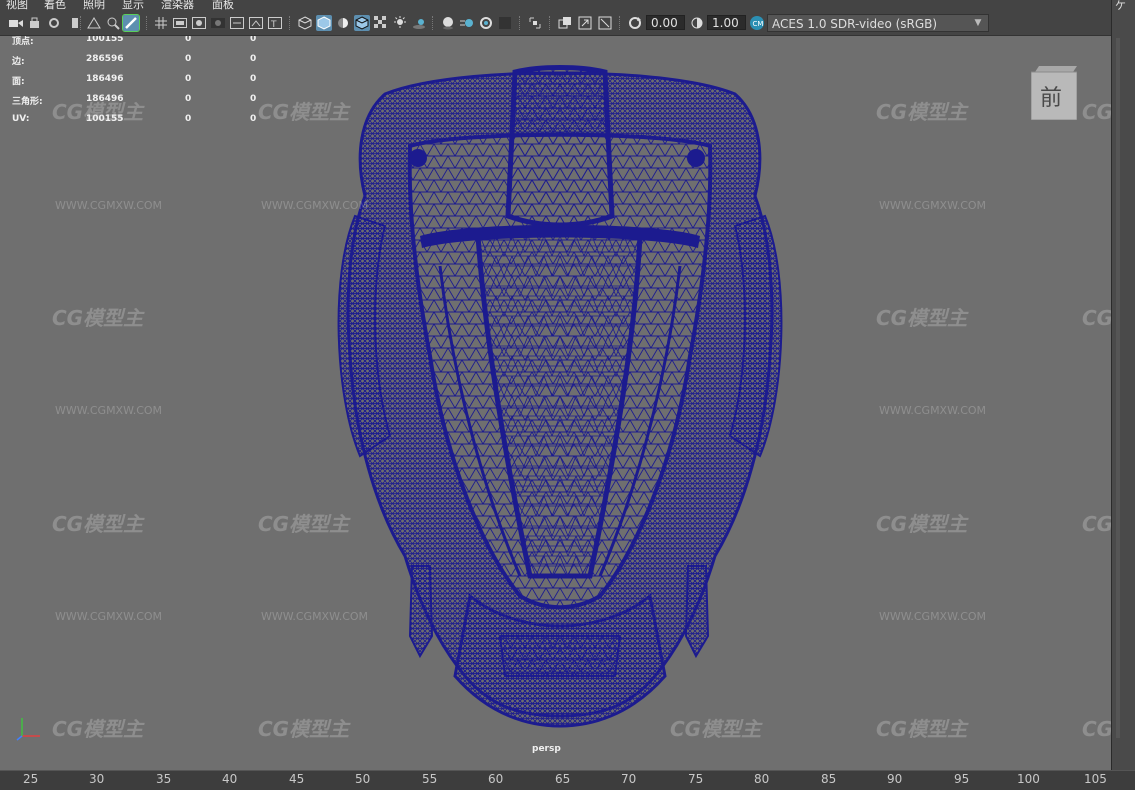 This screenshot has width=1135, height=790. What do you see at coordinates (297, 779) in the screenshot?
I see `time-tick: 45` at bounding box center [297, 779].